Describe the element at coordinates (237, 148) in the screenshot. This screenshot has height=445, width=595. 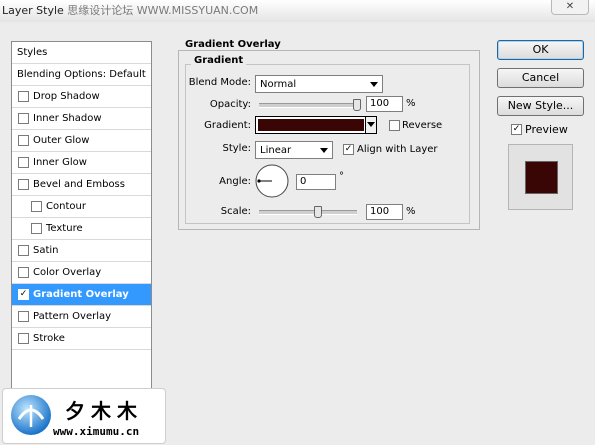
I see `style-label: Style:` at that location.